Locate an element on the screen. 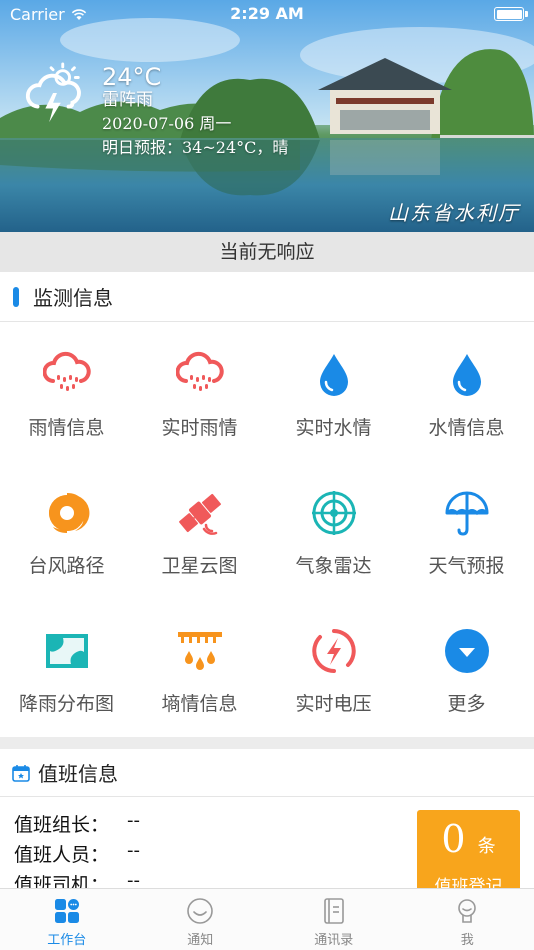 The height and width of the screenshot is (950, 534). duty-label: 值班人员： is located at coordinates (62, 855).